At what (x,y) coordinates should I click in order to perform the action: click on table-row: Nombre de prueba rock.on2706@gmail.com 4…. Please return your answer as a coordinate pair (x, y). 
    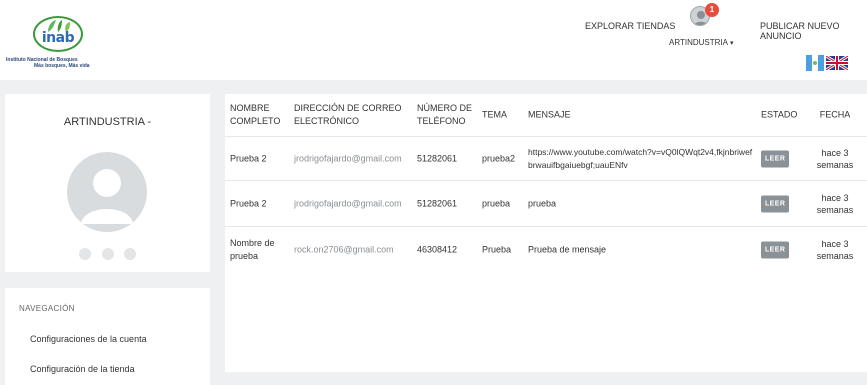
    Looking at the image, I should click on (546, 249).